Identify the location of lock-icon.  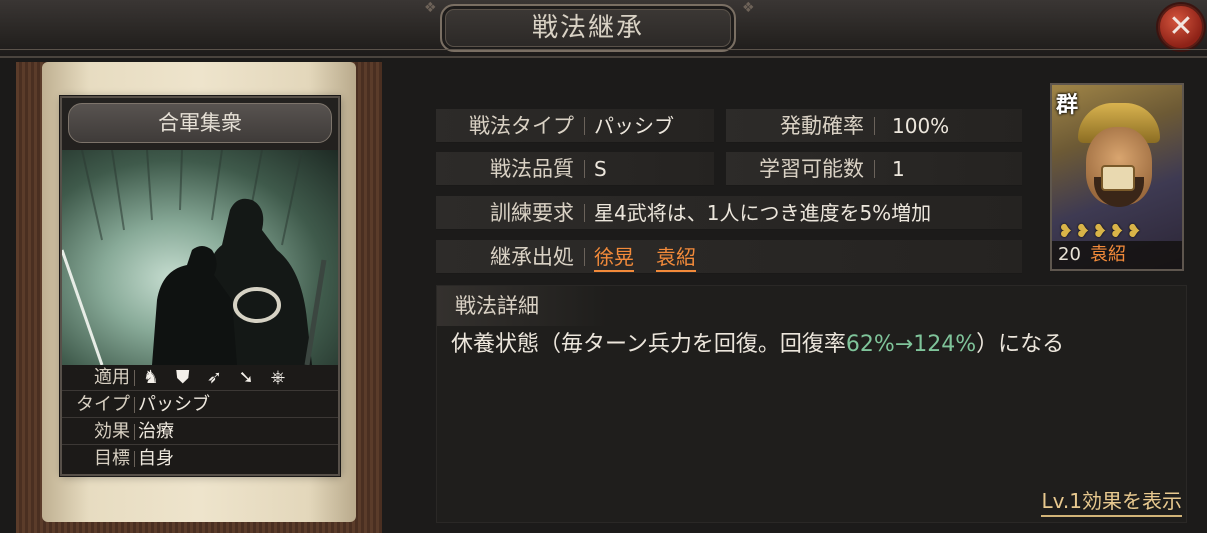
(1118, 178).